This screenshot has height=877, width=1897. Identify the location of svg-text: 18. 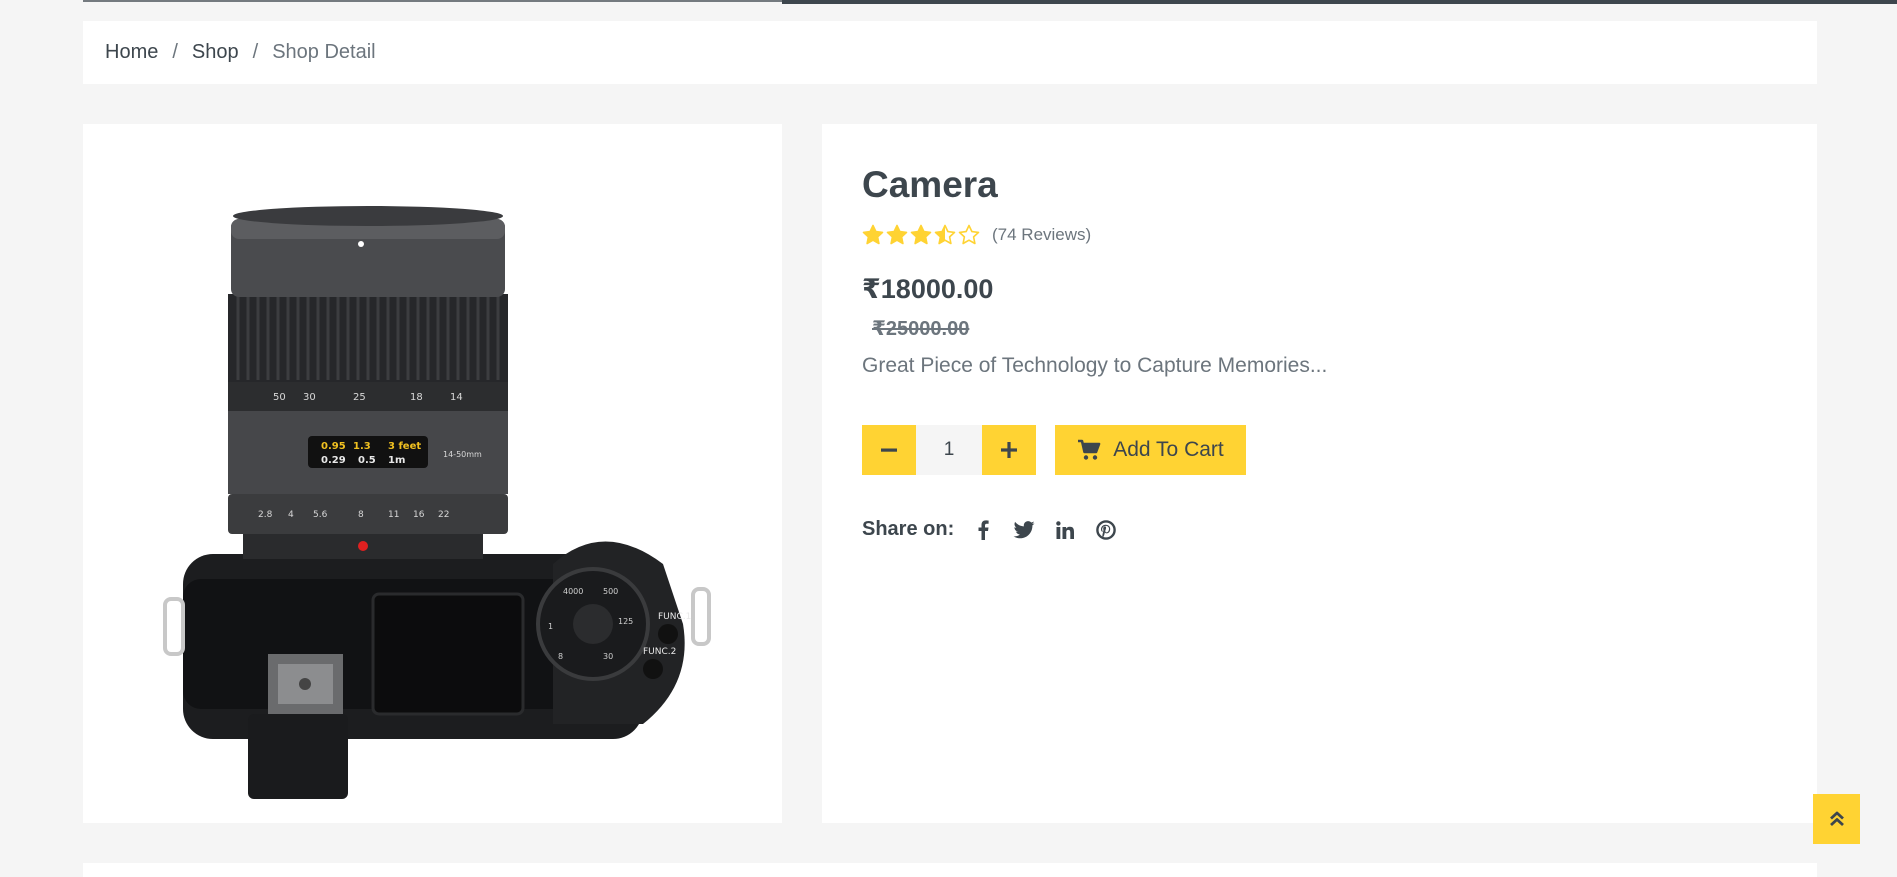
(416, 397).